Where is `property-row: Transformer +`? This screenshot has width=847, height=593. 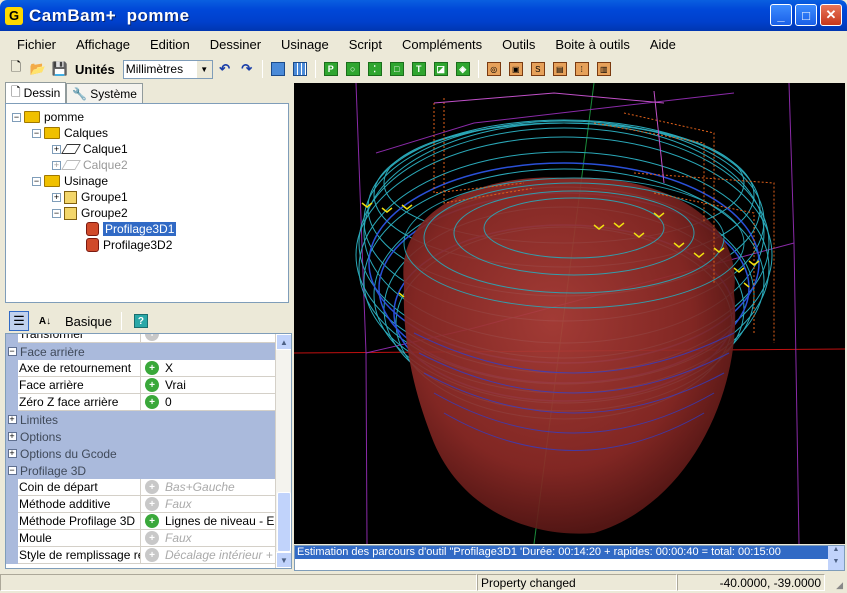 property-row: Transformer + is located at coordinates (148, 338).